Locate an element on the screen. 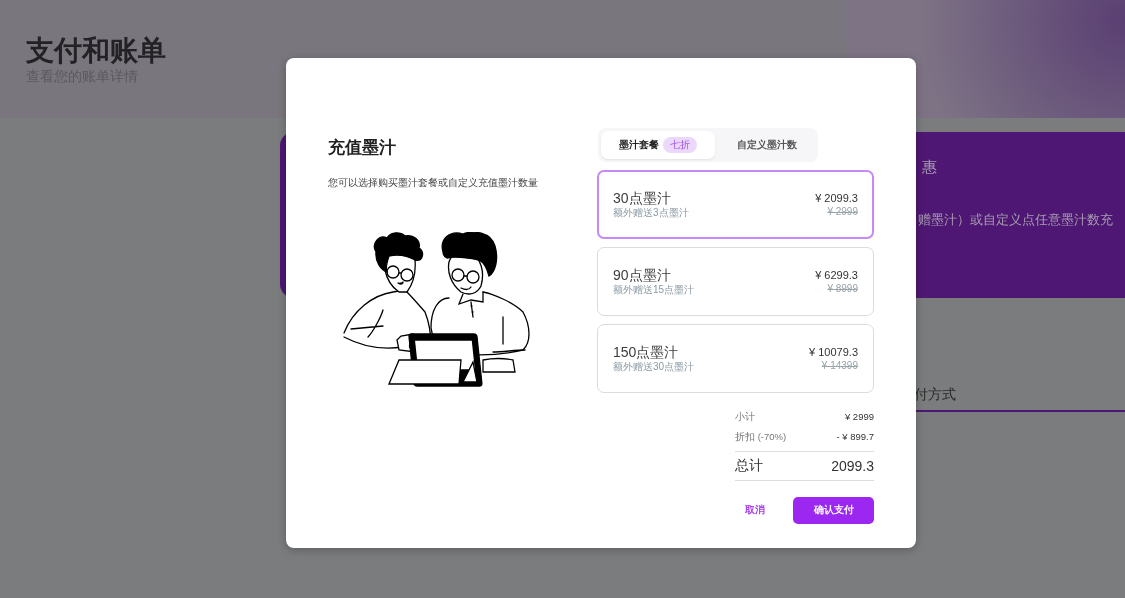 The height and width of the screenshot is (598, 1125). package-bonus: 额外赠送3点墨汁 is located at coordinates (651, 213).